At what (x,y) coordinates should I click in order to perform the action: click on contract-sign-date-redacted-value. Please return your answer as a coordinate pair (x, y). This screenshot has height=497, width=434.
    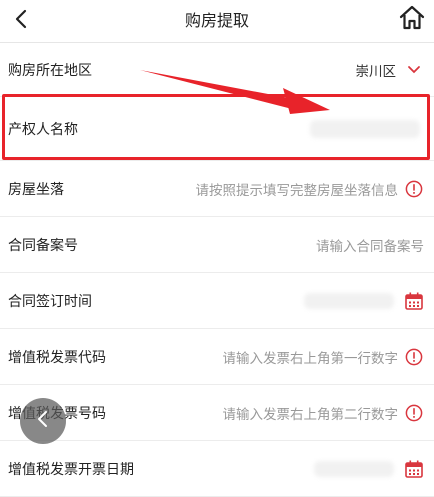
    Looking at the image, I should click on (349, 300).